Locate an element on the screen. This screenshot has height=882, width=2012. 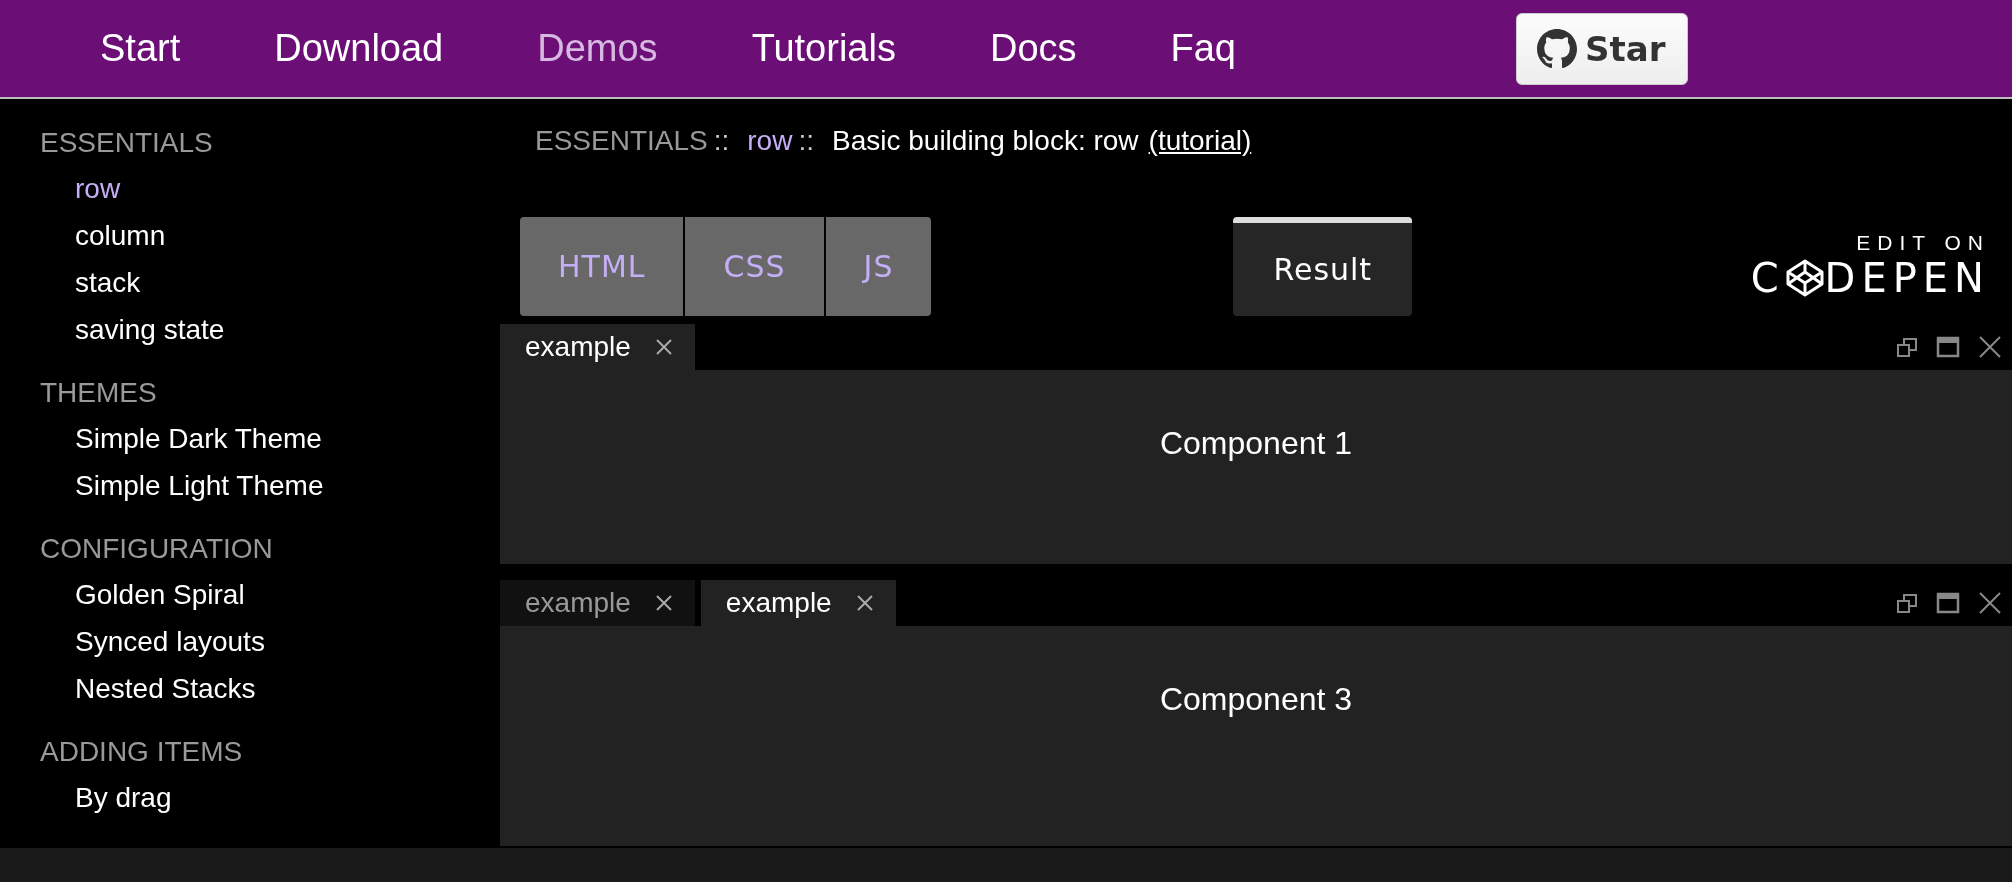
sidebar-item: row is located at coordinates (98, 188).